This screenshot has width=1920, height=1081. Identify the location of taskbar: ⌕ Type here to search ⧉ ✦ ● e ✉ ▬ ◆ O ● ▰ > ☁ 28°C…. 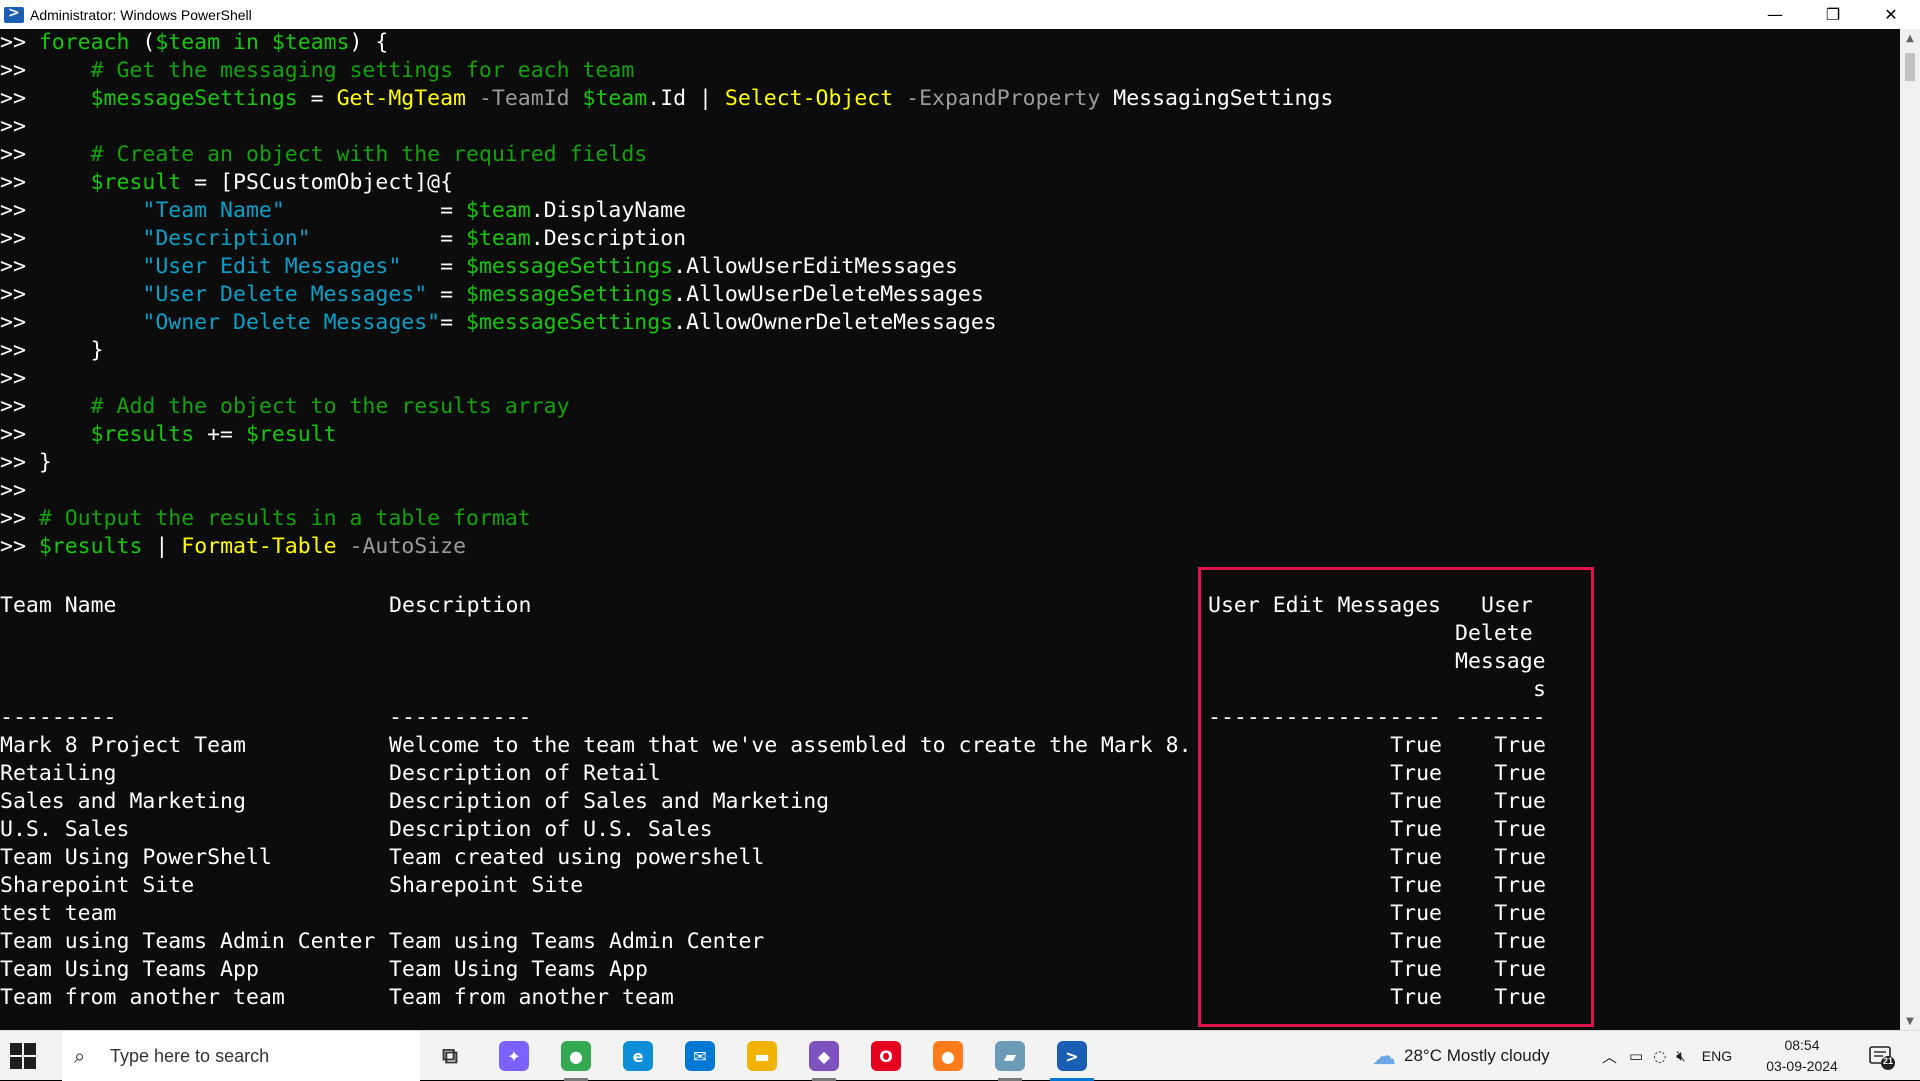
(960, 1055).